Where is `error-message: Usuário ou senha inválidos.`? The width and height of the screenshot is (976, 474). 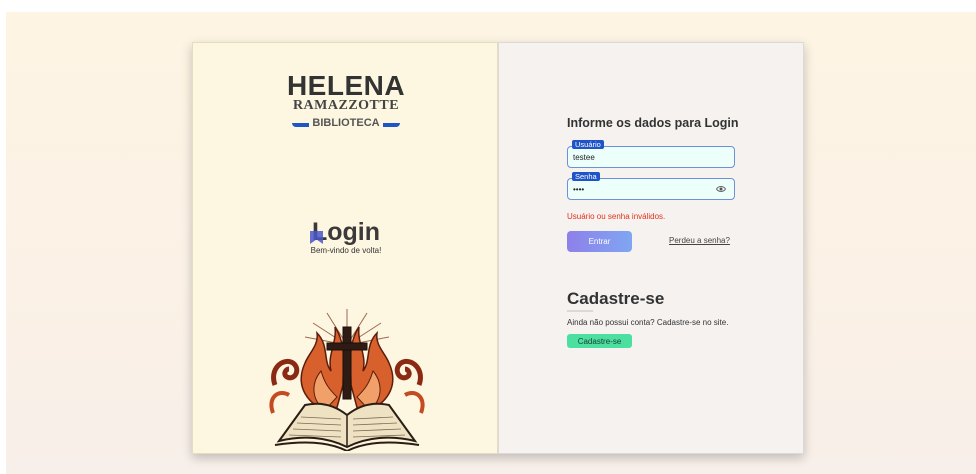
error-message: Usuário ou senha inválidos. is located at coordinates (616, 216).